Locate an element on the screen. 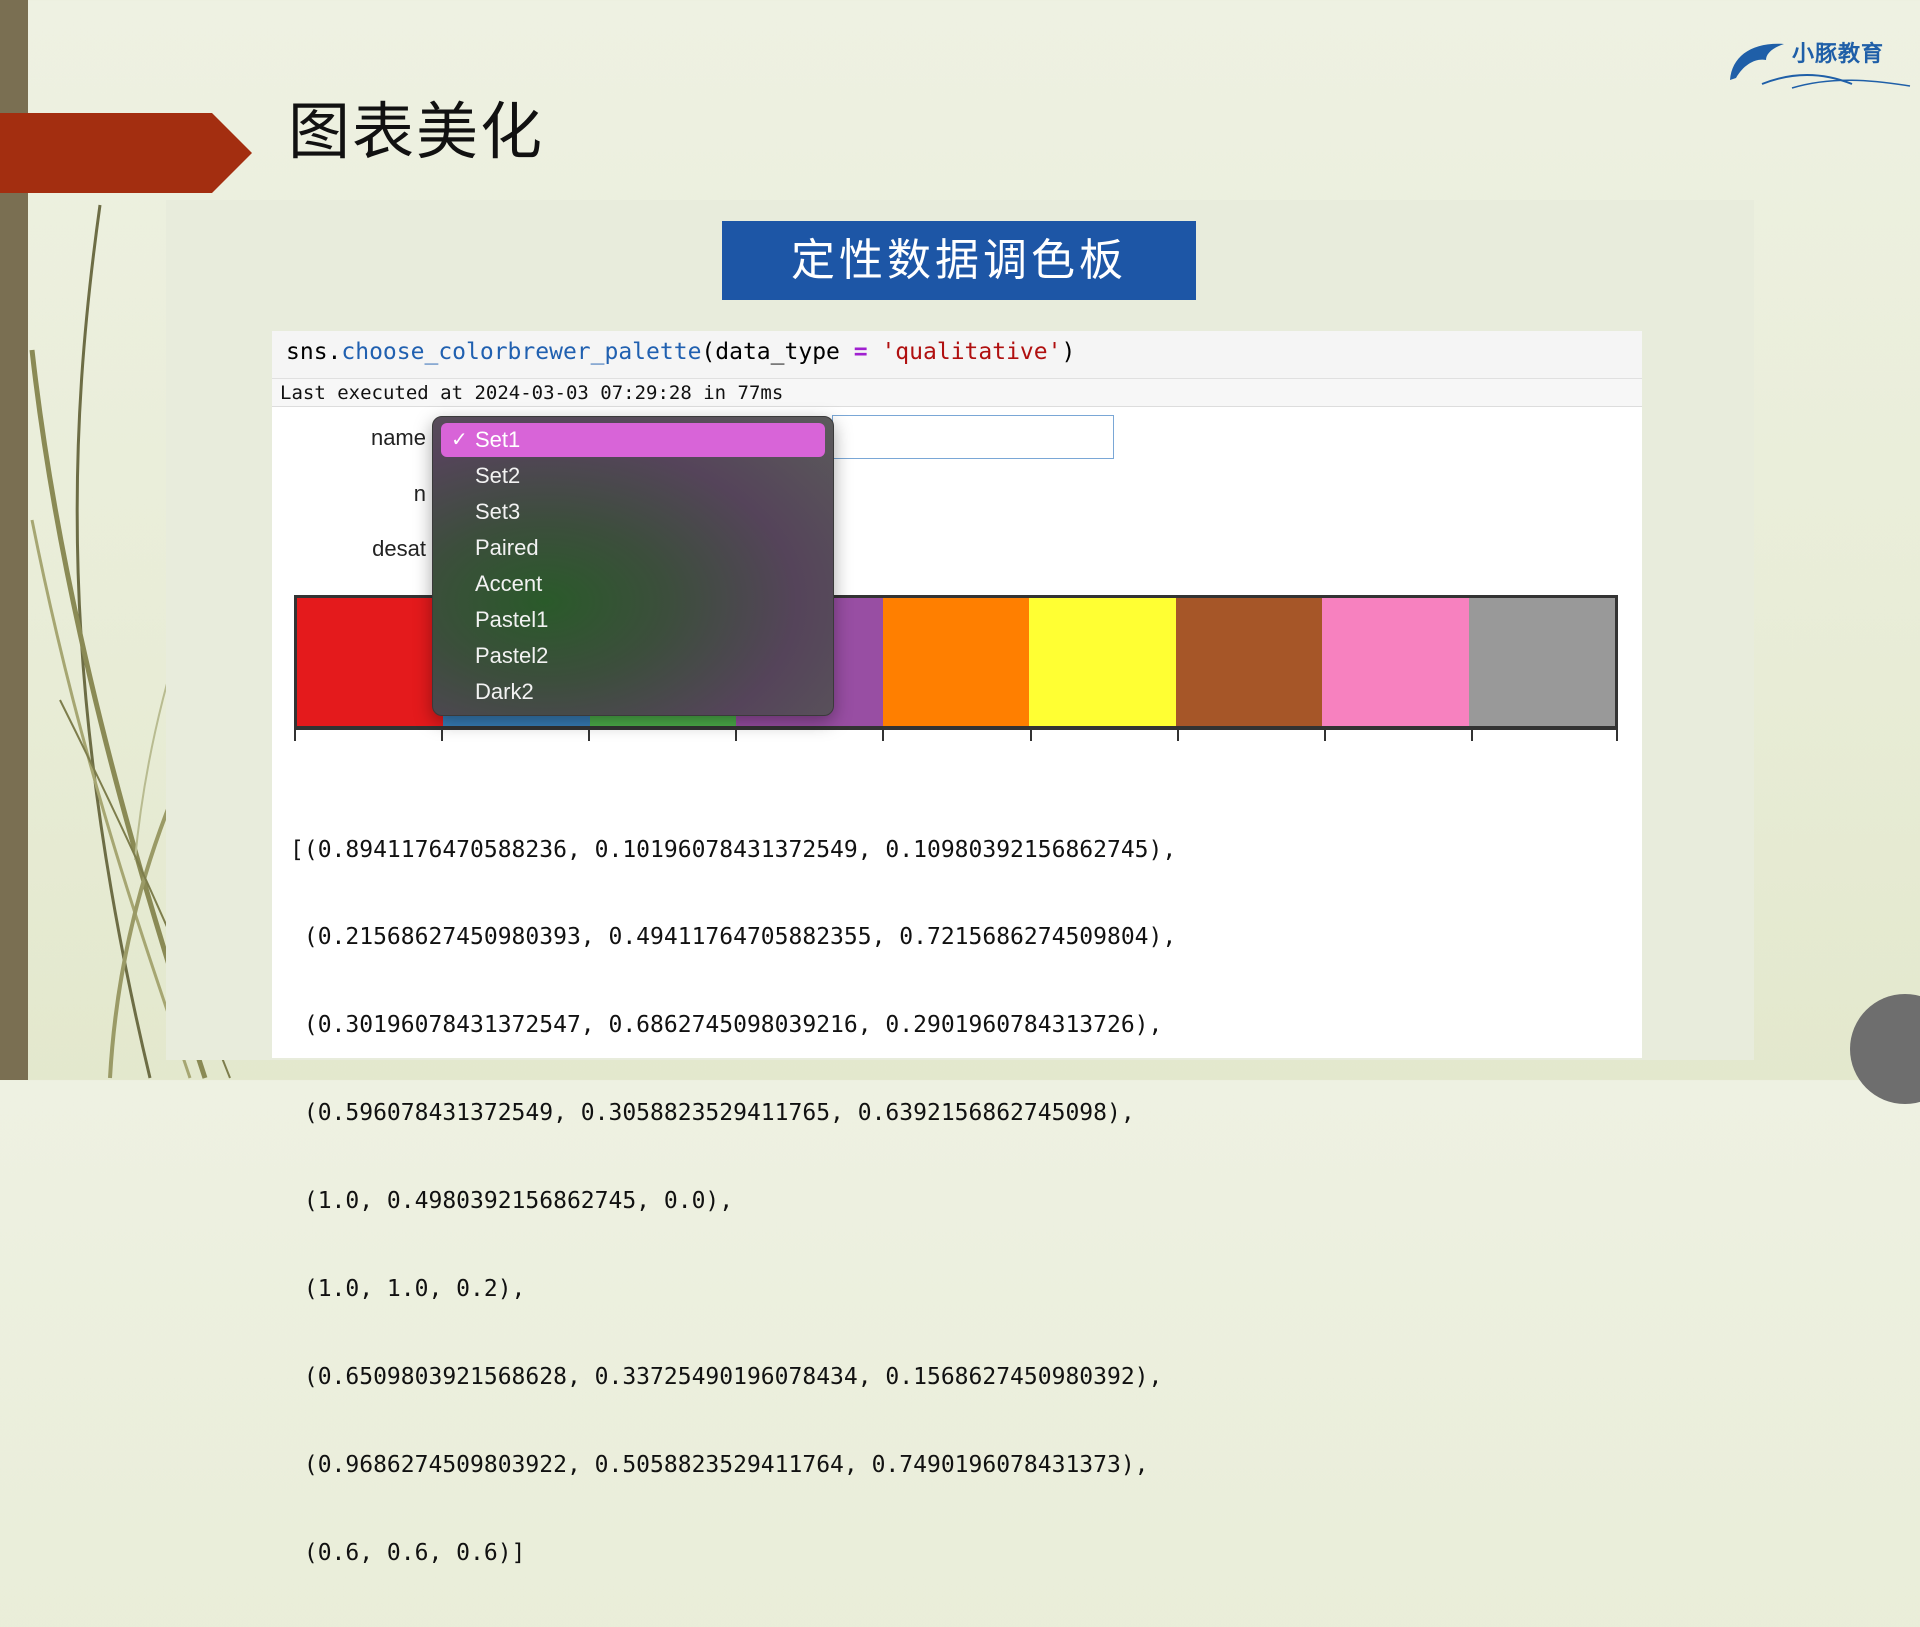 The image size is (1920, 1627). dropdown-option-label: Set1 is located at coordinates (498, 439).